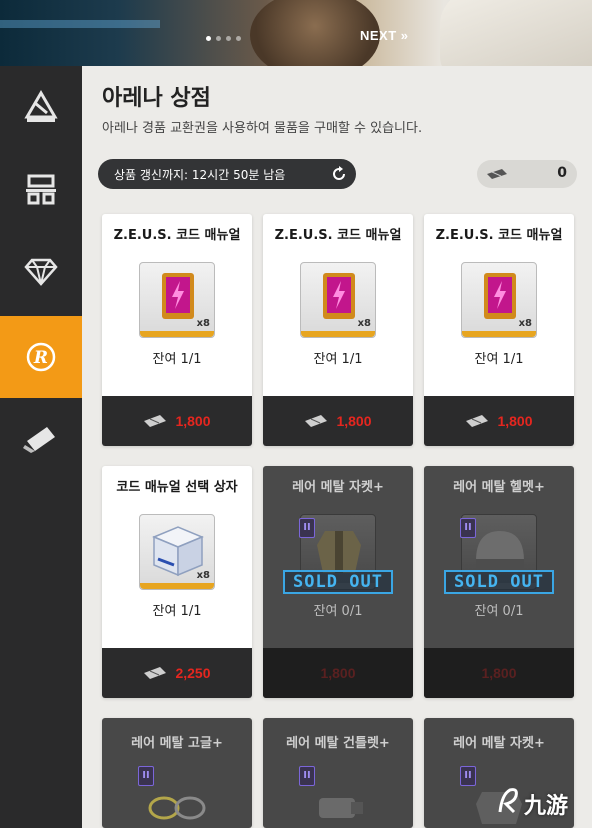 The height and width of the screenshot is (828, 592). I want to click on refresh-icon, so click(339, 174).